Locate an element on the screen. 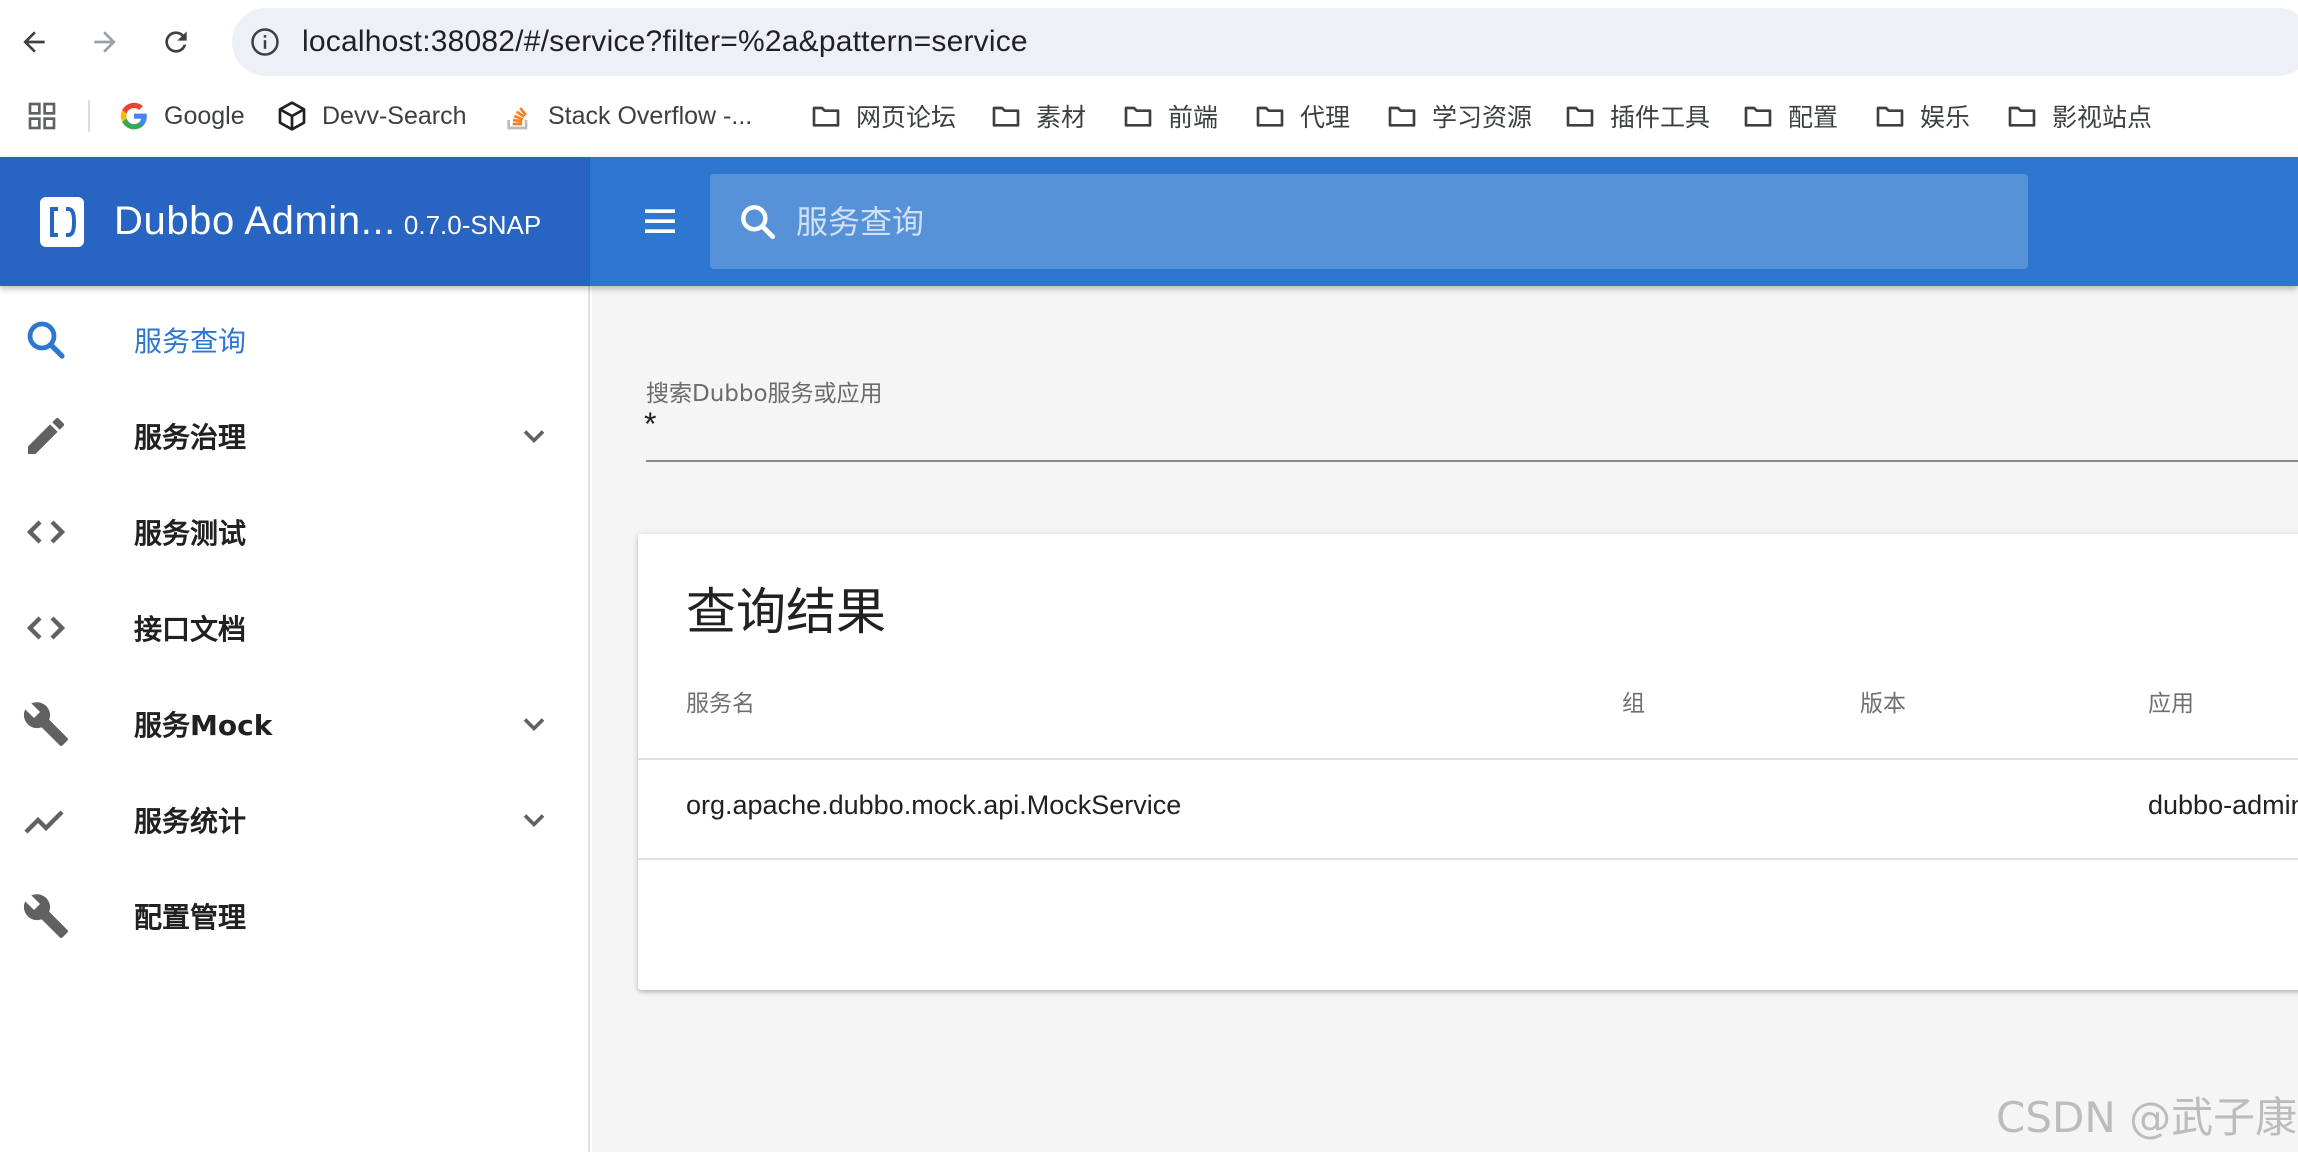 The width and height of the screenshot is (2298, 1152). apps-button is located at coordinates (42, 116).